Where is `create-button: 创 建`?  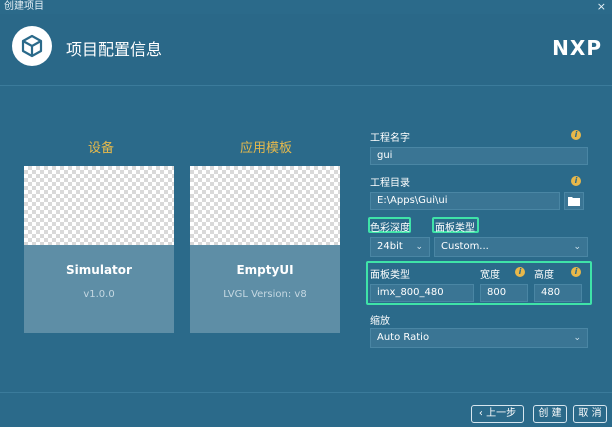
create-button: 创 建 is located at coordinates (550, 414).